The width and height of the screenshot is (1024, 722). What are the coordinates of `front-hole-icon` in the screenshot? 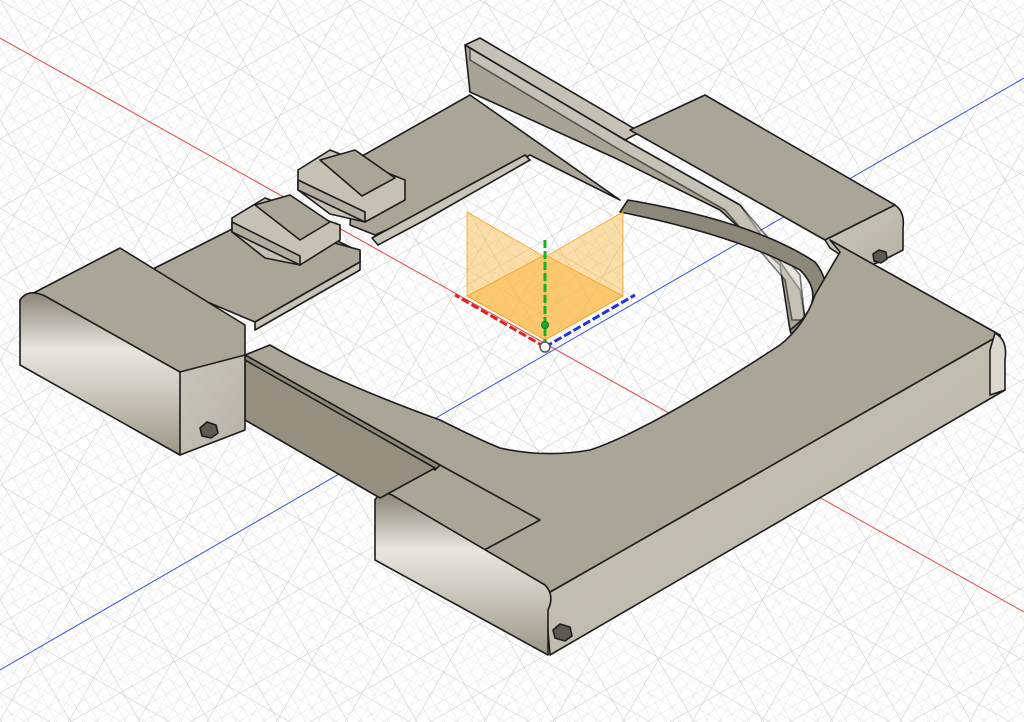 It's located at (562, 632).